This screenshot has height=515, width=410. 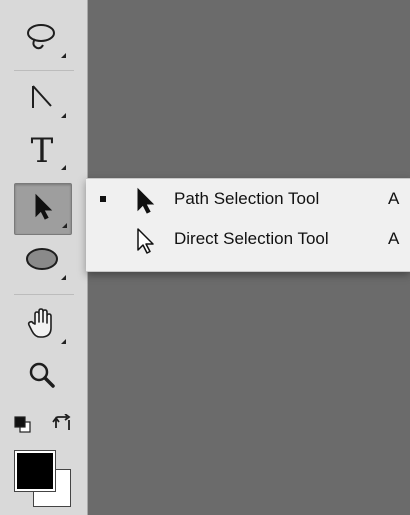 I want to click on type-tool: T, so click(x=42, y=151).